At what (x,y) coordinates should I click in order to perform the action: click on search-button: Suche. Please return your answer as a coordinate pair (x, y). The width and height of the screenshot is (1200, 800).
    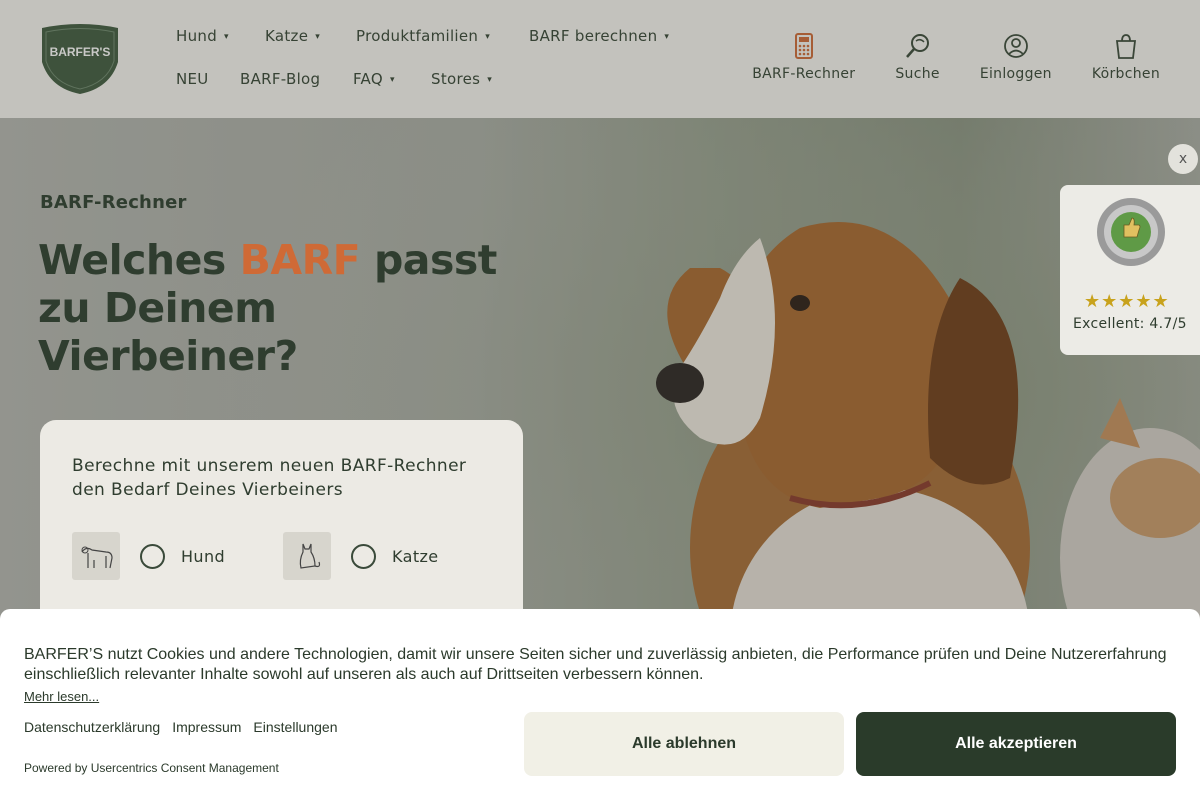
    Looking at the image, I should click on (917, 57).